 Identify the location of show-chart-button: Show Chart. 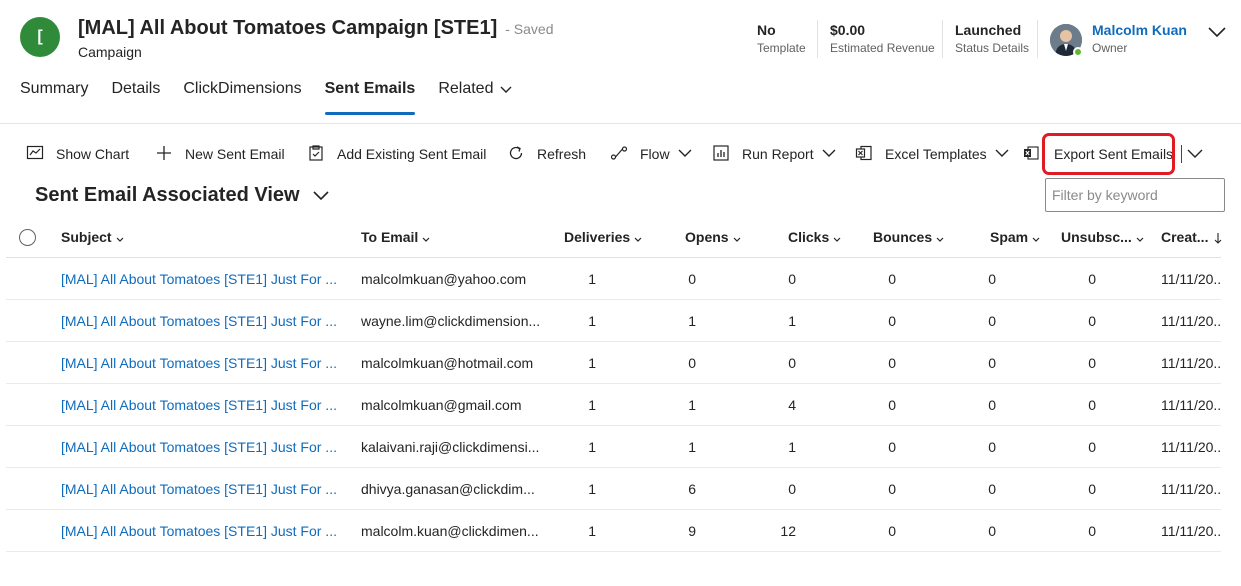
(77, 154).